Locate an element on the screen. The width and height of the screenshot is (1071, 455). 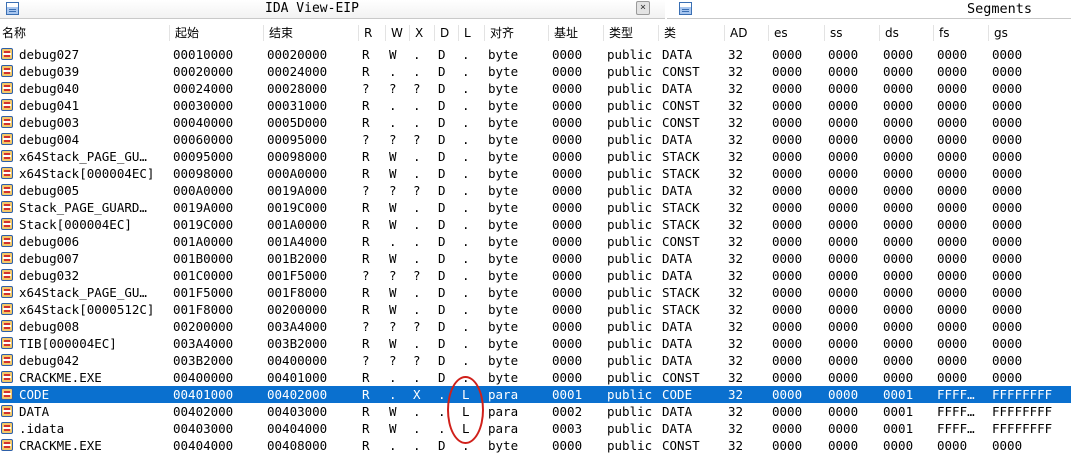
column-header-es: es is located at coordinates (780, 33).